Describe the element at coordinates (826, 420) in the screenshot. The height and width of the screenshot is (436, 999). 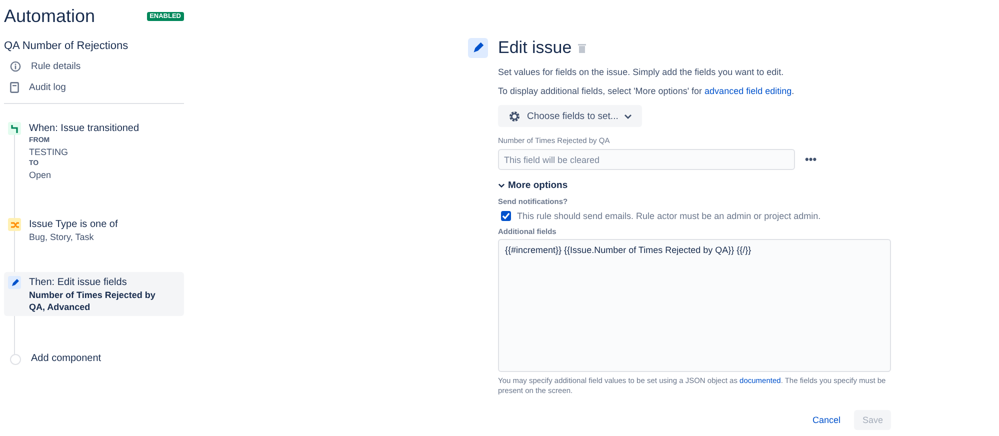
I see `cancel-button: Cancel` at that location.